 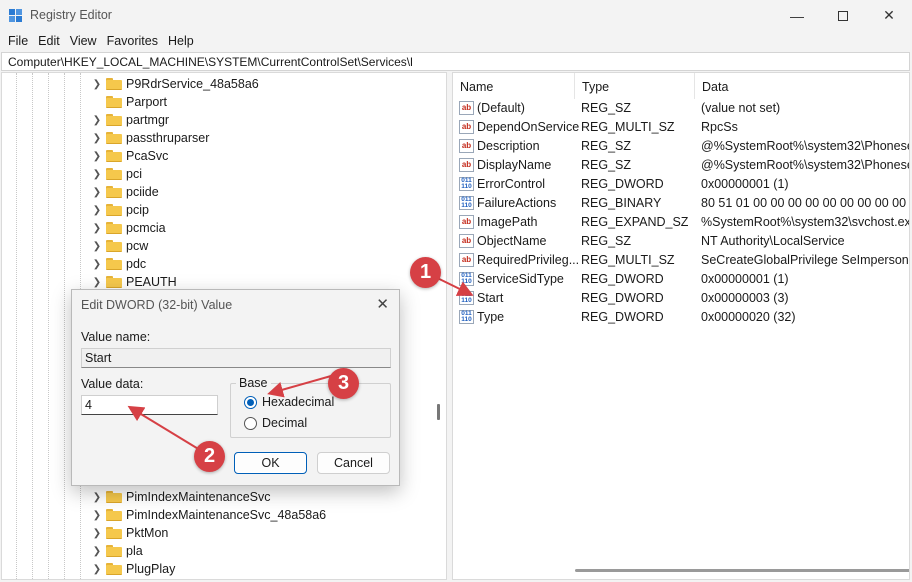 I want to click on minimize-button: —, so click(x=797, y=15).